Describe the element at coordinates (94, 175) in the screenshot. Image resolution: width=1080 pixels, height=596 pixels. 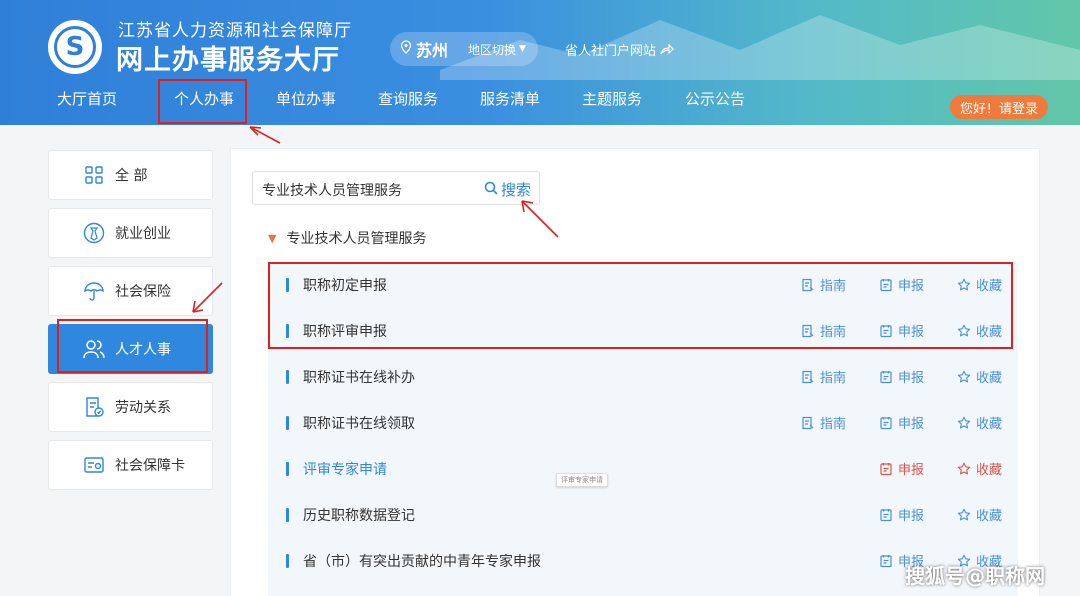
I see `grid-icon` at that location.